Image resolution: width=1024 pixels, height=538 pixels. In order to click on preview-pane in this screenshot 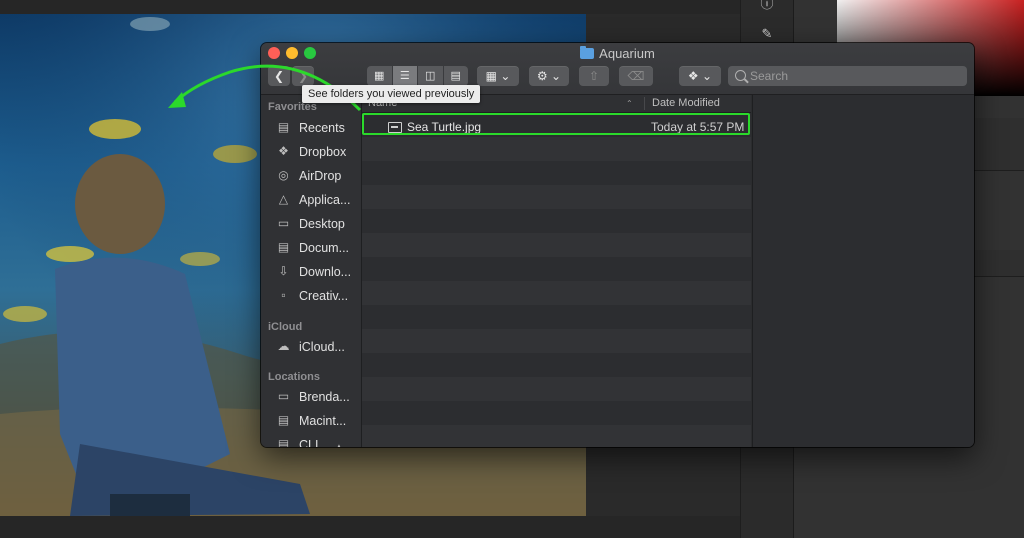, I will do `click(863, 271)`.